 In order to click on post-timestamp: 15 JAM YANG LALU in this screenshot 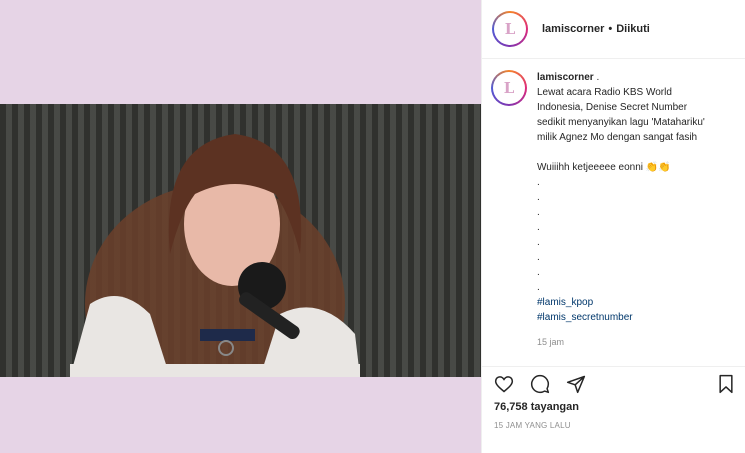, I will do `click(532, 425)`.